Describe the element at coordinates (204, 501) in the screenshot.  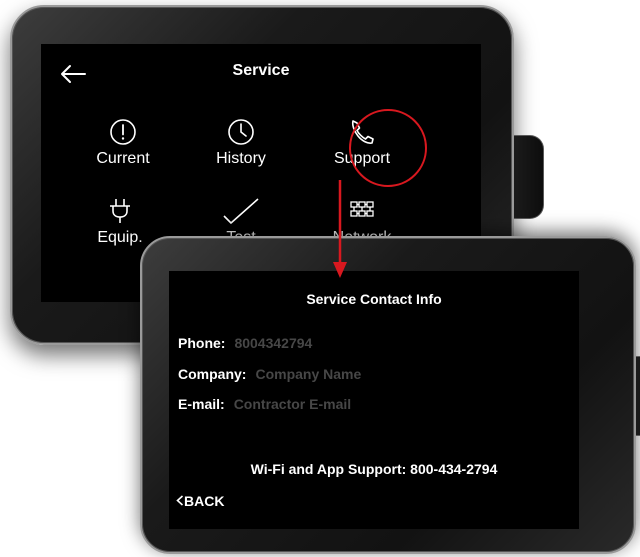
I see `back-label: BACK` at that location.